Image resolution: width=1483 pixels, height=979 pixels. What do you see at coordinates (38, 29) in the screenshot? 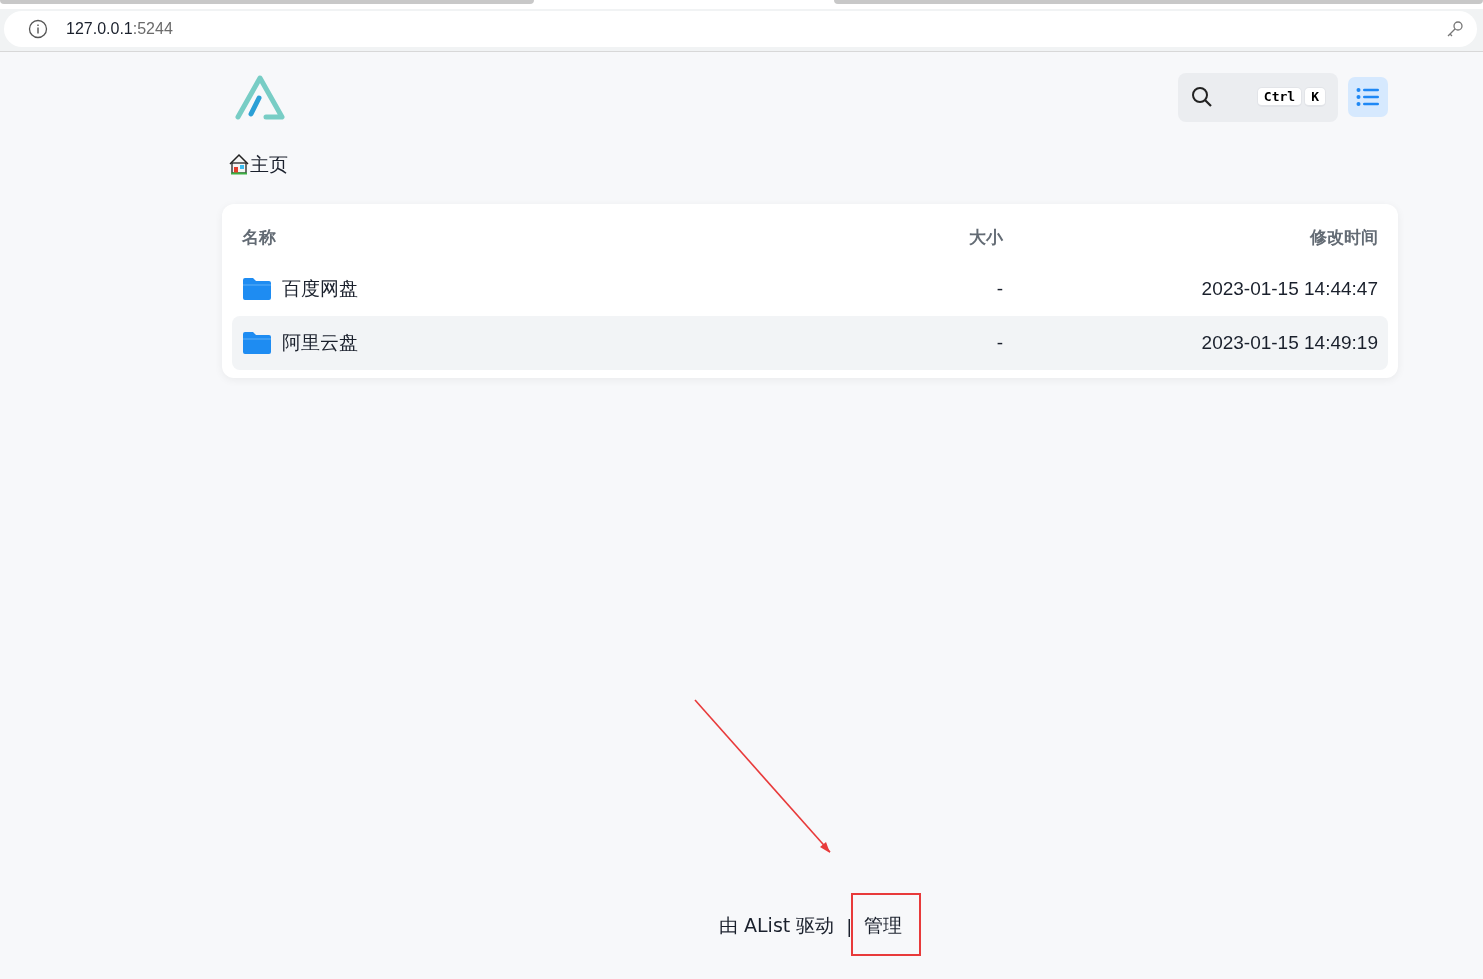
I see `info-icon` at bounding box center [38, 29].